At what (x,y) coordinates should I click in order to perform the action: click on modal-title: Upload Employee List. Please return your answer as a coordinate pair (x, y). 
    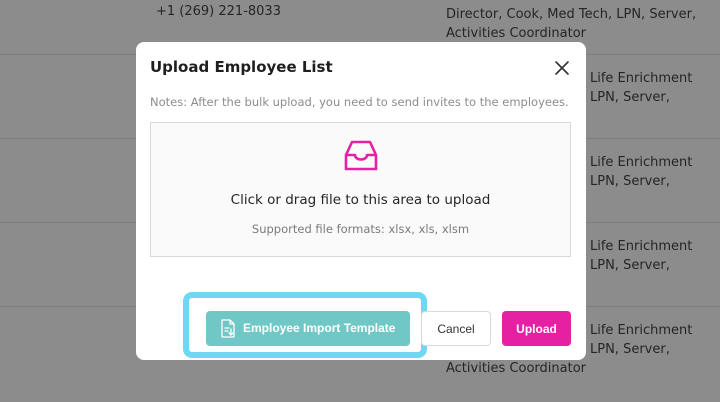
    Looking at the image, I should click on (241, 67).